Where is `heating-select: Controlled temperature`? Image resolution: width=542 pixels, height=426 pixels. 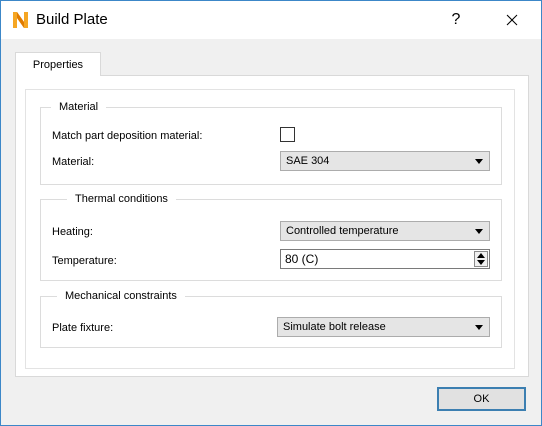
heating-select: Controlled temperature is located at coordinates (385, 231).